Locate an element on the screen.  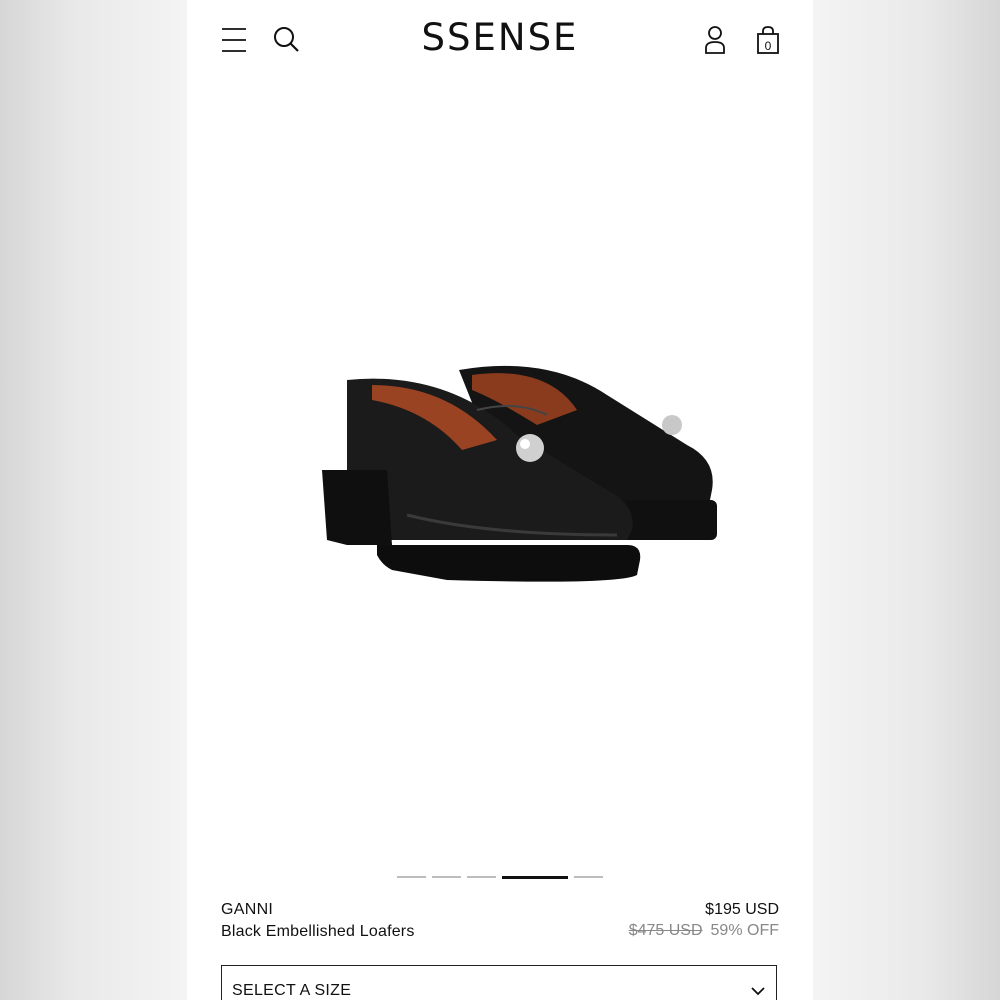
site-header: SSENSE 0 is located at coordinates (500, 40).